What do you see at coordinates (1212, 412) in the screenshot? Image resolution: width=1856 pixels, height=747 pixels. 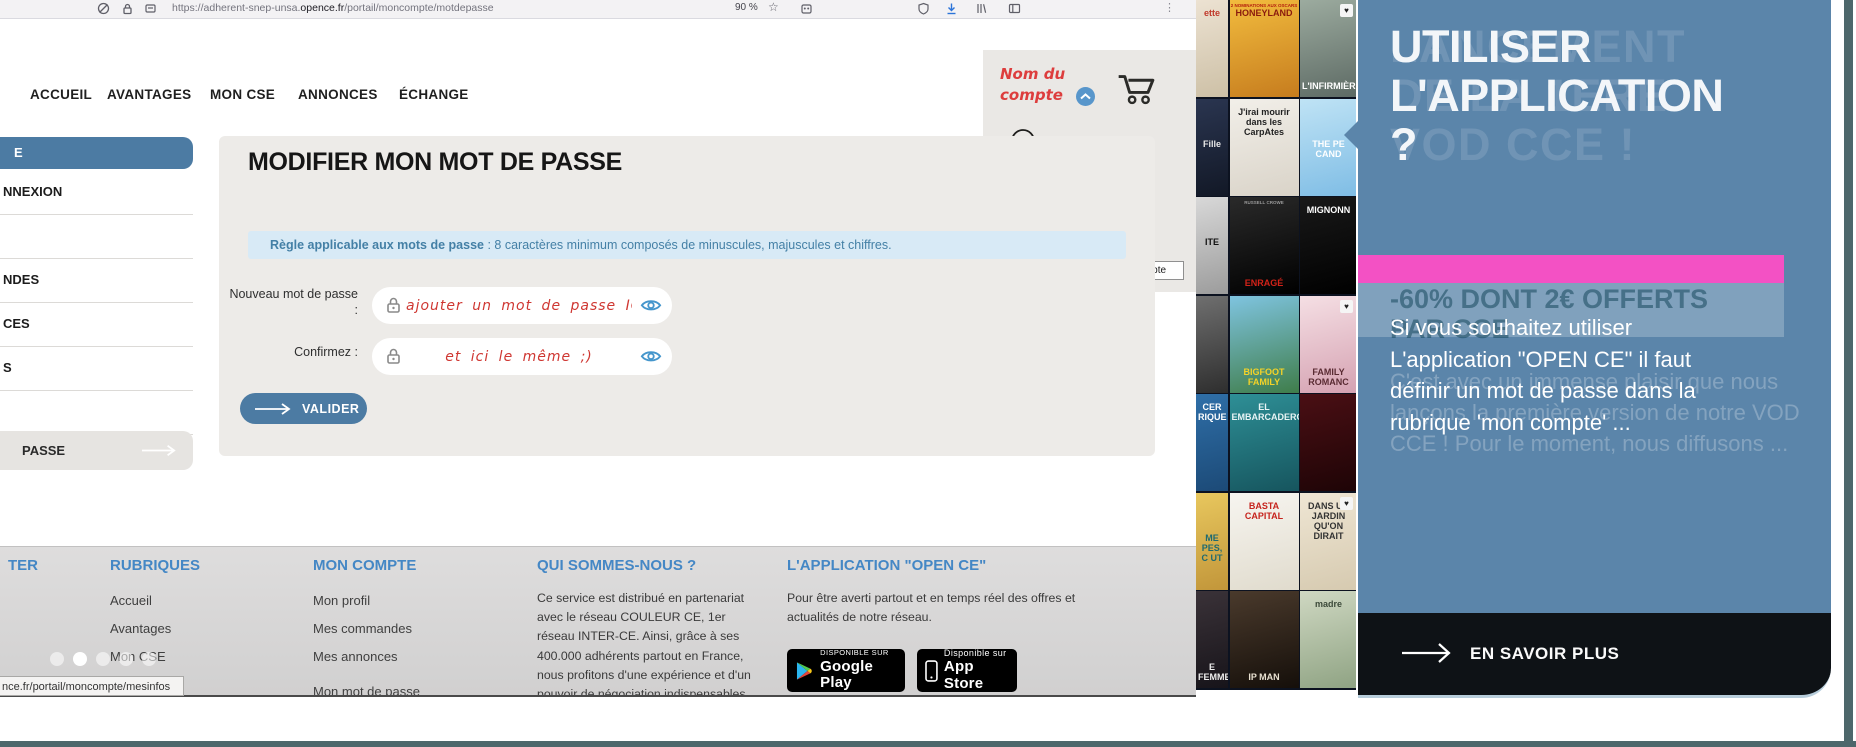 I see `poster-title: CER RIQUE` at bounding box center [1212, 412].